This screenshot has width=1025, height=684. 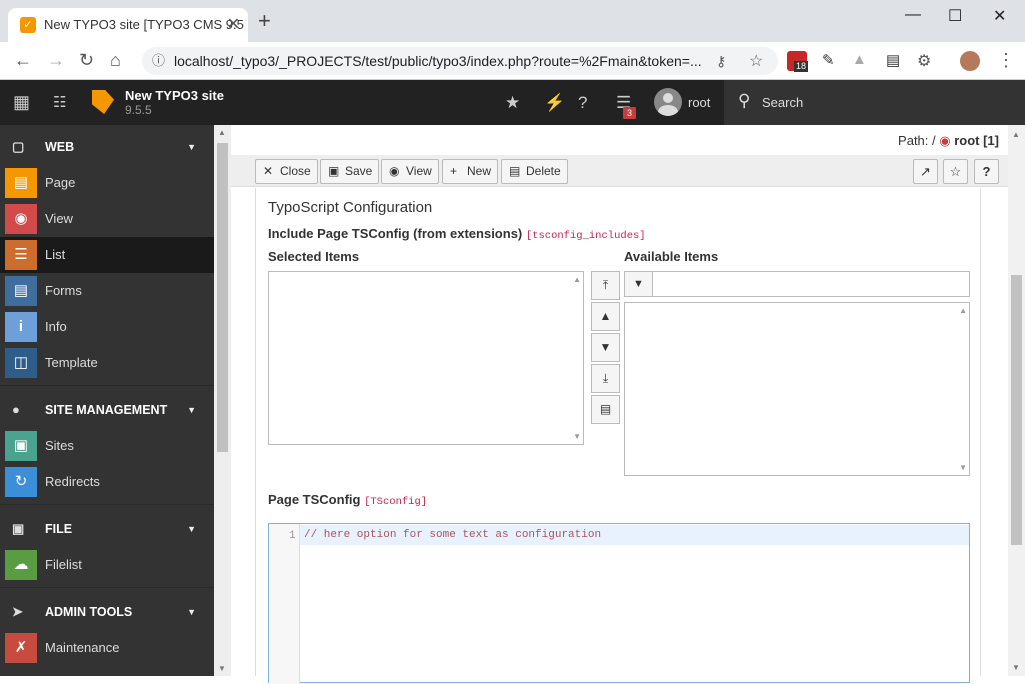 I want to click on typo3-logo, so click(x=103, y=102).